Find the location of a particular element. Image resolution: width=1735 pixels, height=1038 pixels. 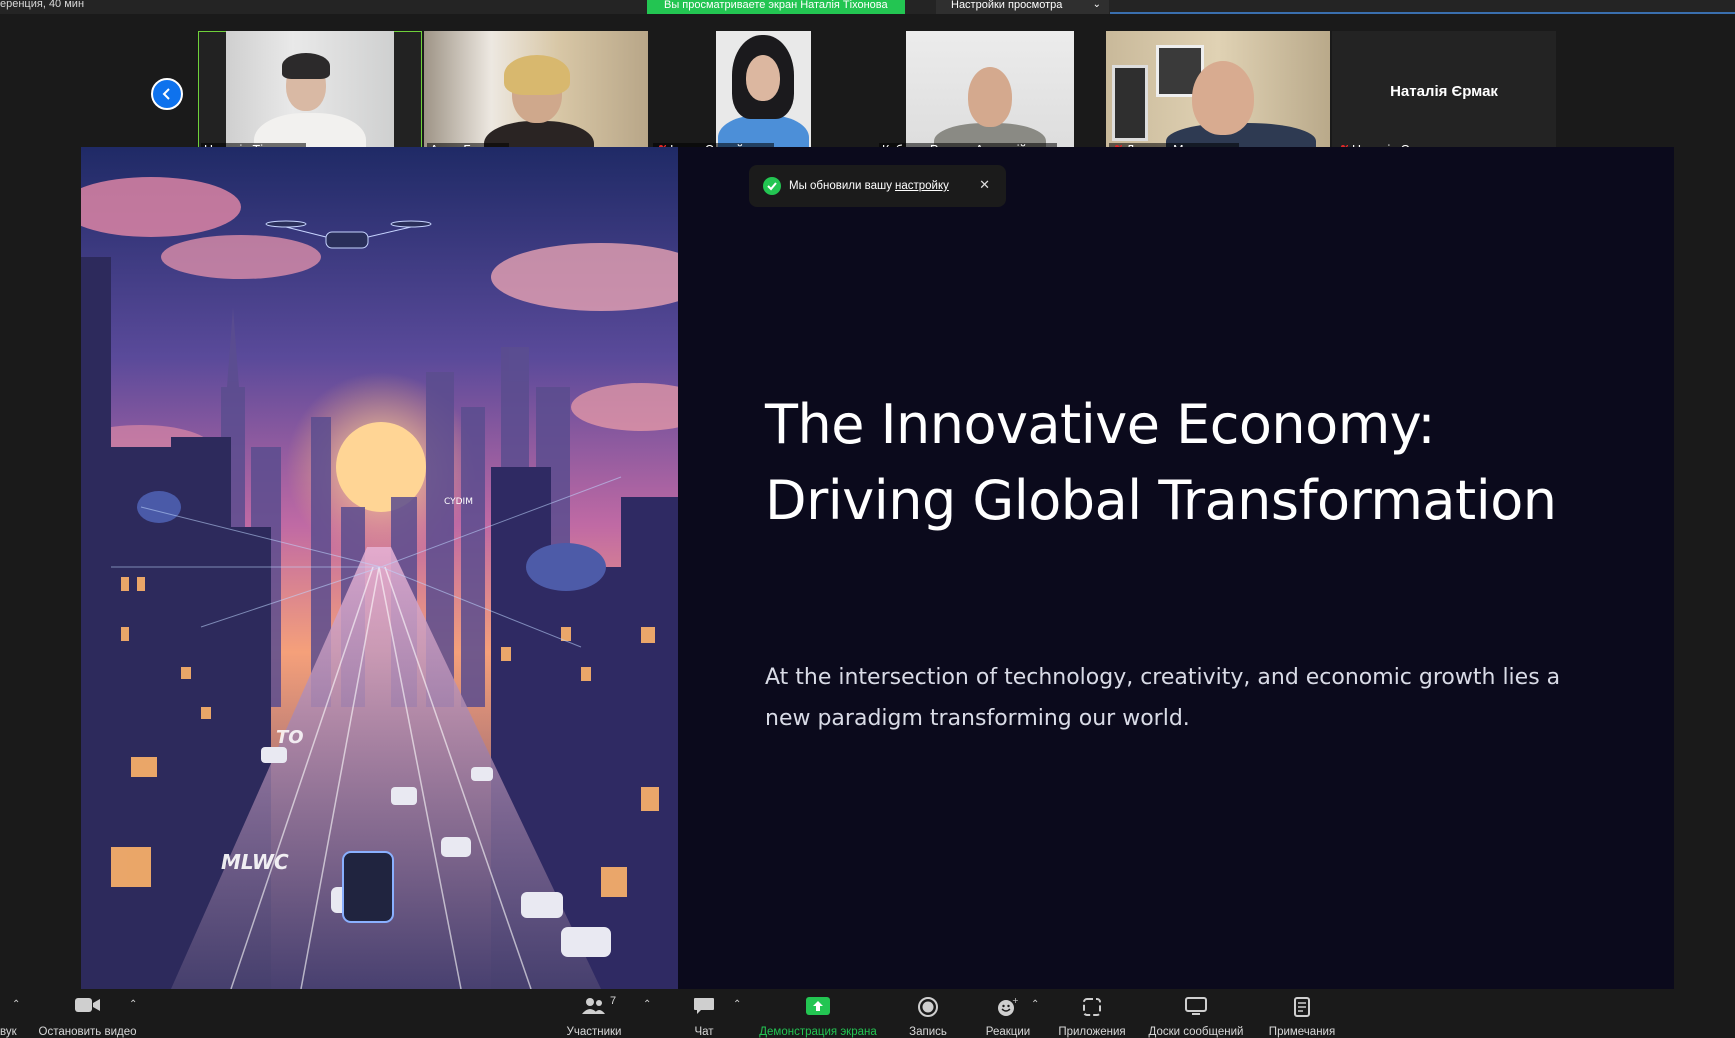

chevron-down-icon: ⌄ is located at coordinates (1096, 5).